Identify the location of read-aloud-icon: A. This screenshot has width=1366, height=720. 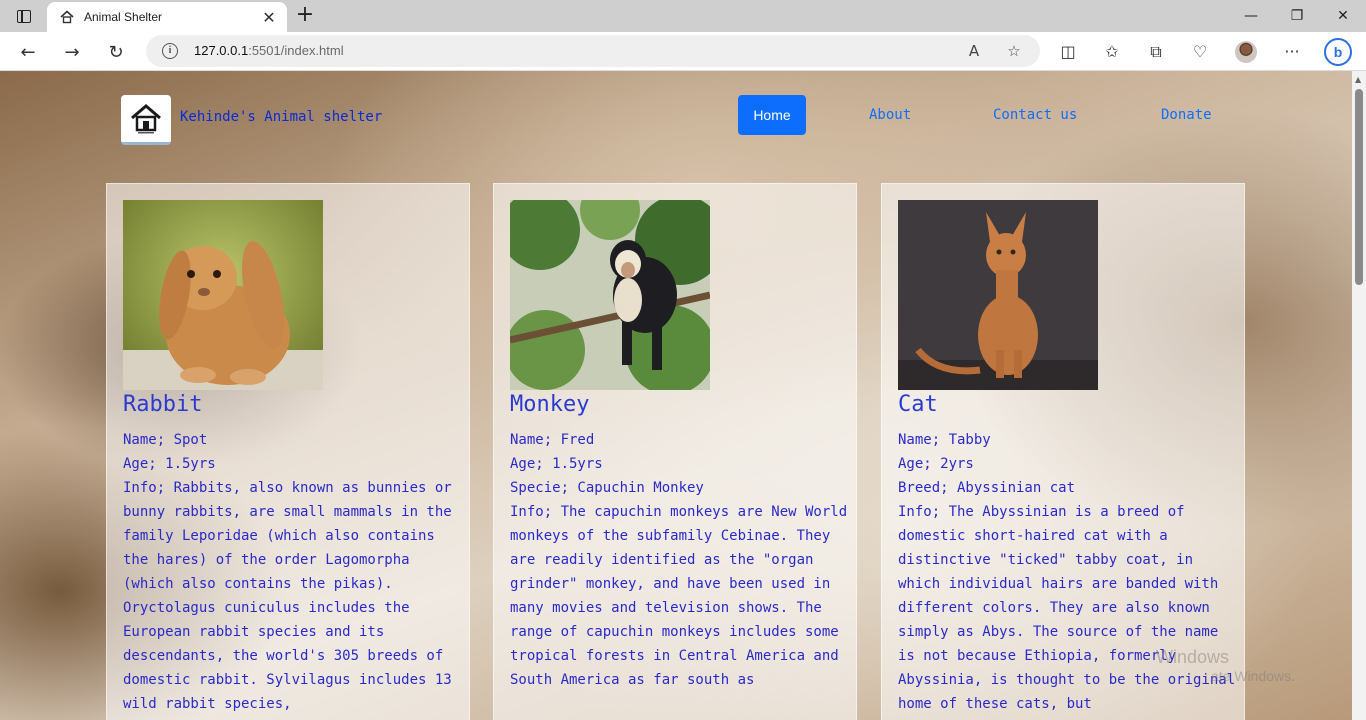
(974, 51).